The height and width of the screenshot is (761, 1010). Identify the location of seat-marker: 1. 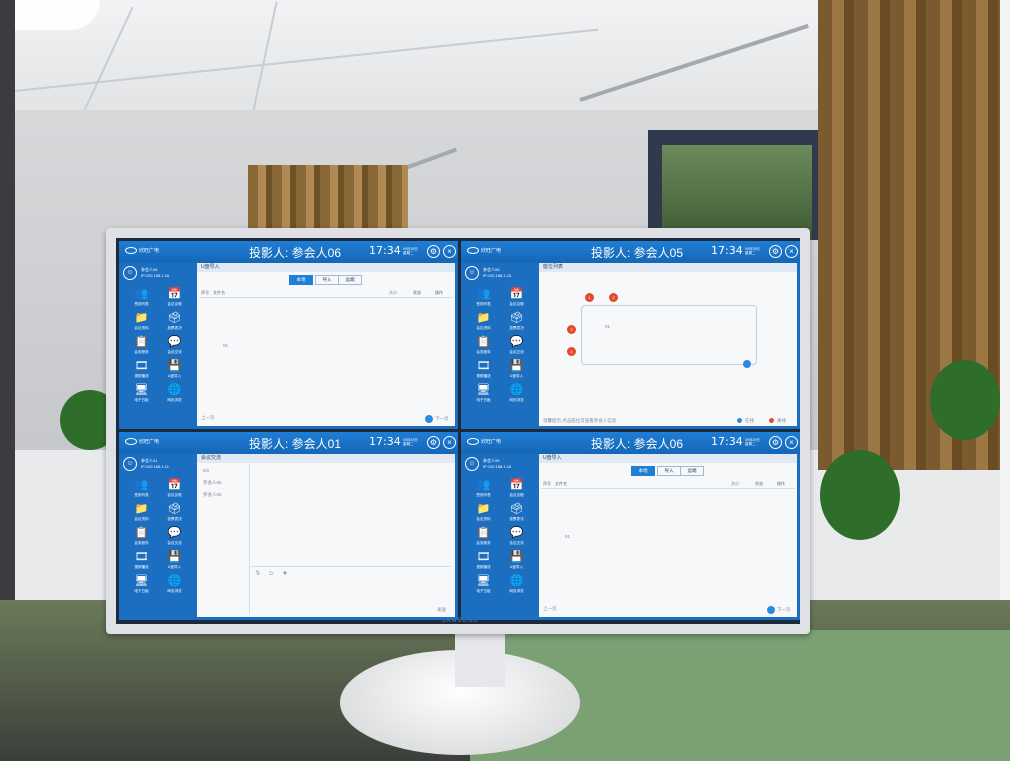
(589, 297).